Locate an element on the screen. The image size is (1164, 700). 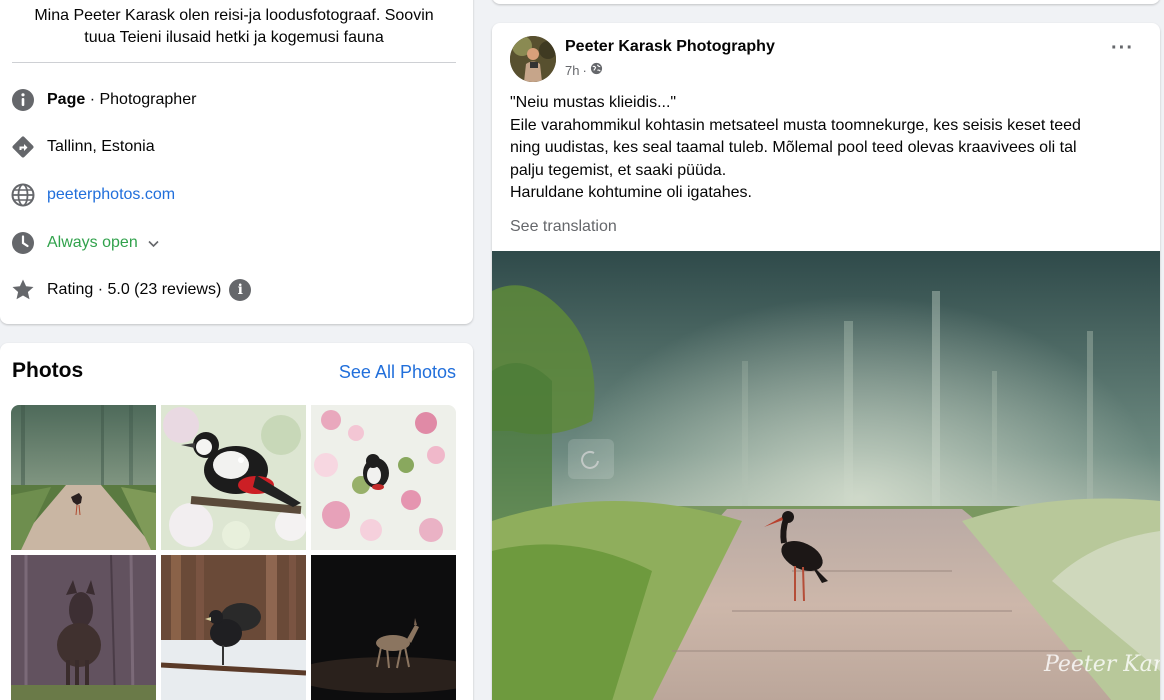
photo-thumb-capercaillie is located at coordinates (233, 627).